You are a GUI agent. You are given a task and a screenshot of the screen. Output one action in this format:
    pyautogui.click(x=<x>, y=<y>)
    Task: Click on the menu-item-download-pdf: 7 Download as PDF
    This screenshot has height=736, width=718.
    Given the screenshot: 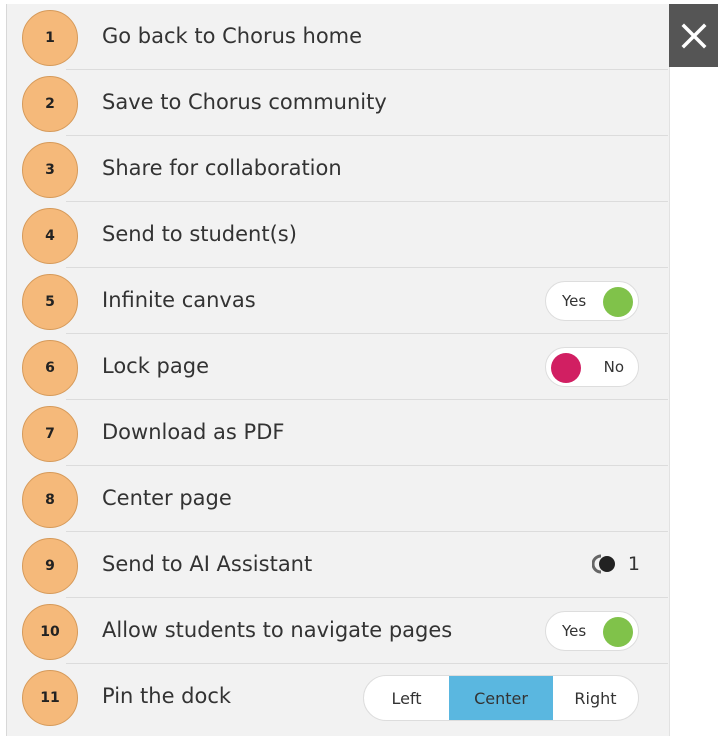 What is the action you would take?
    pyautogui.click(x=337, y=433)
    